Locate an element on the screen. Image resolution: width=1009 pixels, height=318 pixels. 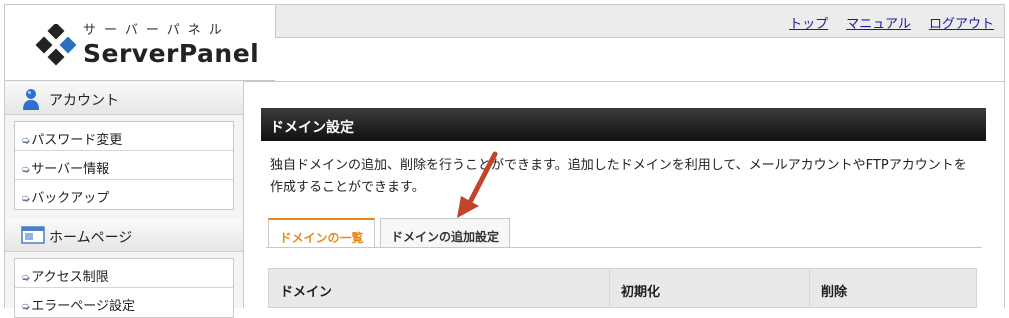
sidebar-list-account: ➭パスワード変更 ➭サーバー情報 ➭バックアップ is located at coordinates (124, 165).